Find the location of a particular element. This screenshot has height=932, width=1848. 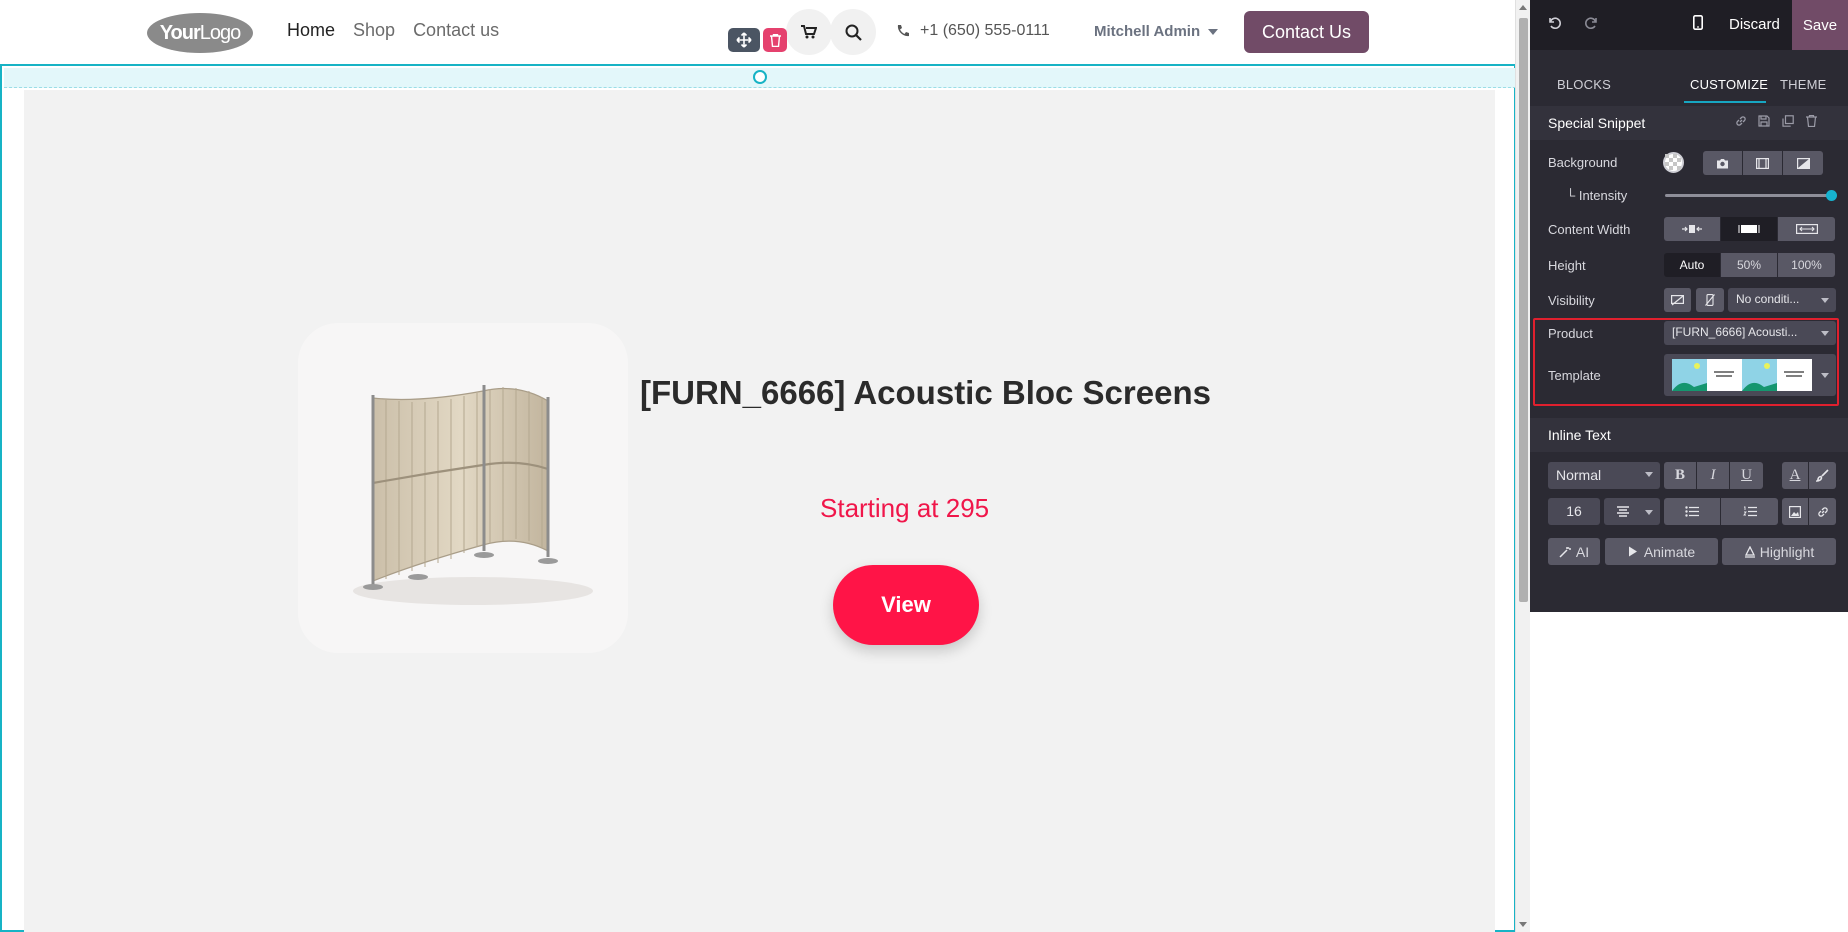

animate-group: Animate is located at coordinates (1661, 551).